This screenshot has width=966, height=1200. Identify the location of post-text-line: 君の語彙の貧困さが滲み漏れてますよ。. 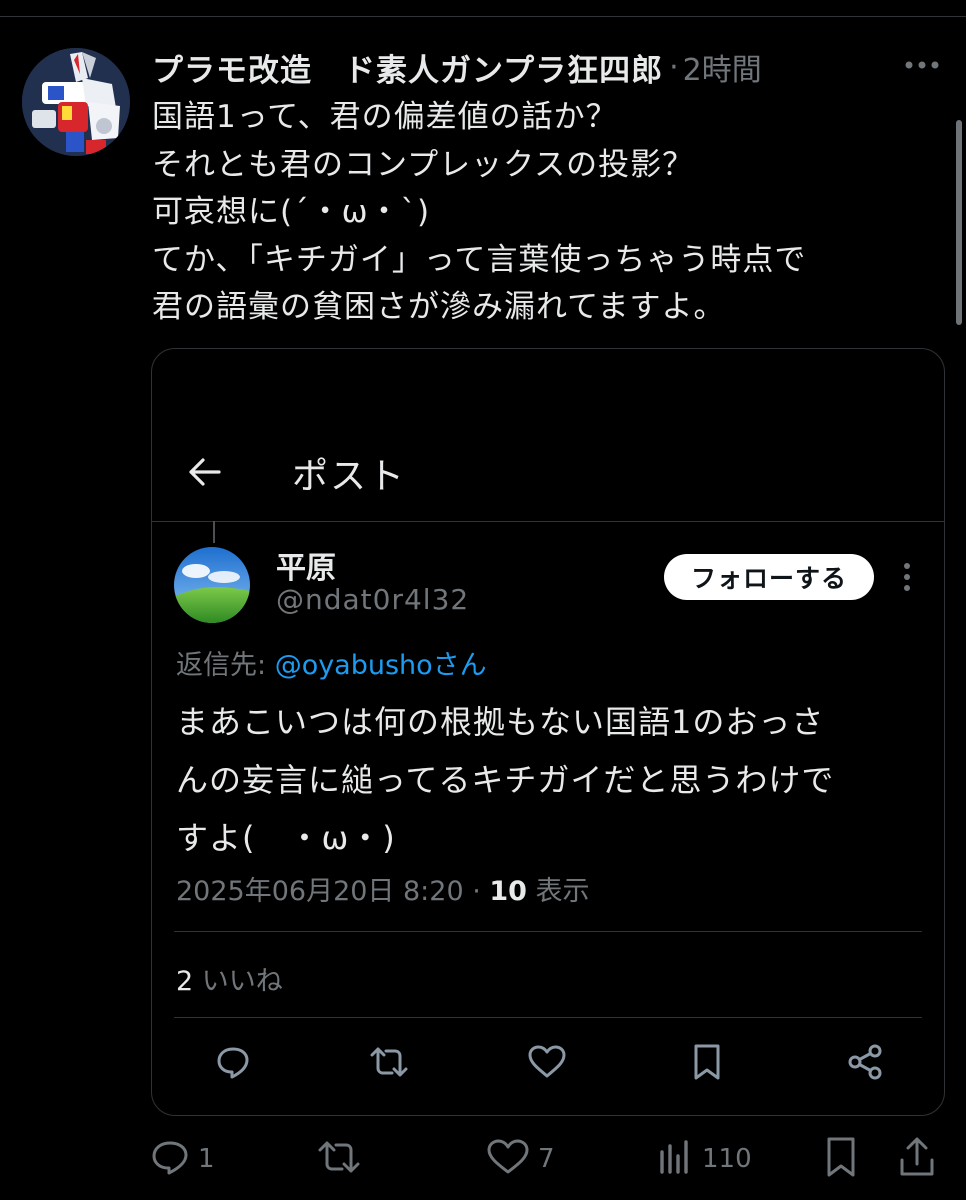
(439, 307).